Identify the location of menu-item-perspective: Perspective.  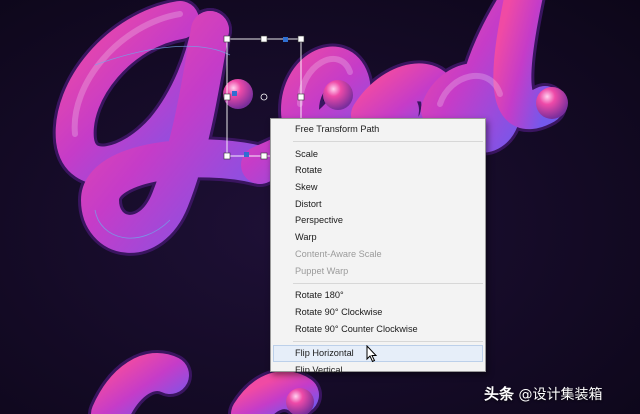
(378, 220).